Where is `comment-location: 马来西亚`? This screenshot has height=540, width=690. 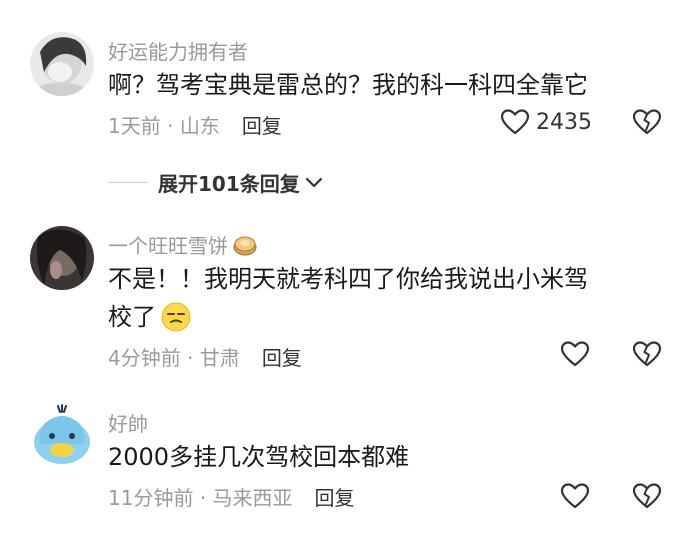
comment-location: 马来西亚 is located at coordinates (252, 498).